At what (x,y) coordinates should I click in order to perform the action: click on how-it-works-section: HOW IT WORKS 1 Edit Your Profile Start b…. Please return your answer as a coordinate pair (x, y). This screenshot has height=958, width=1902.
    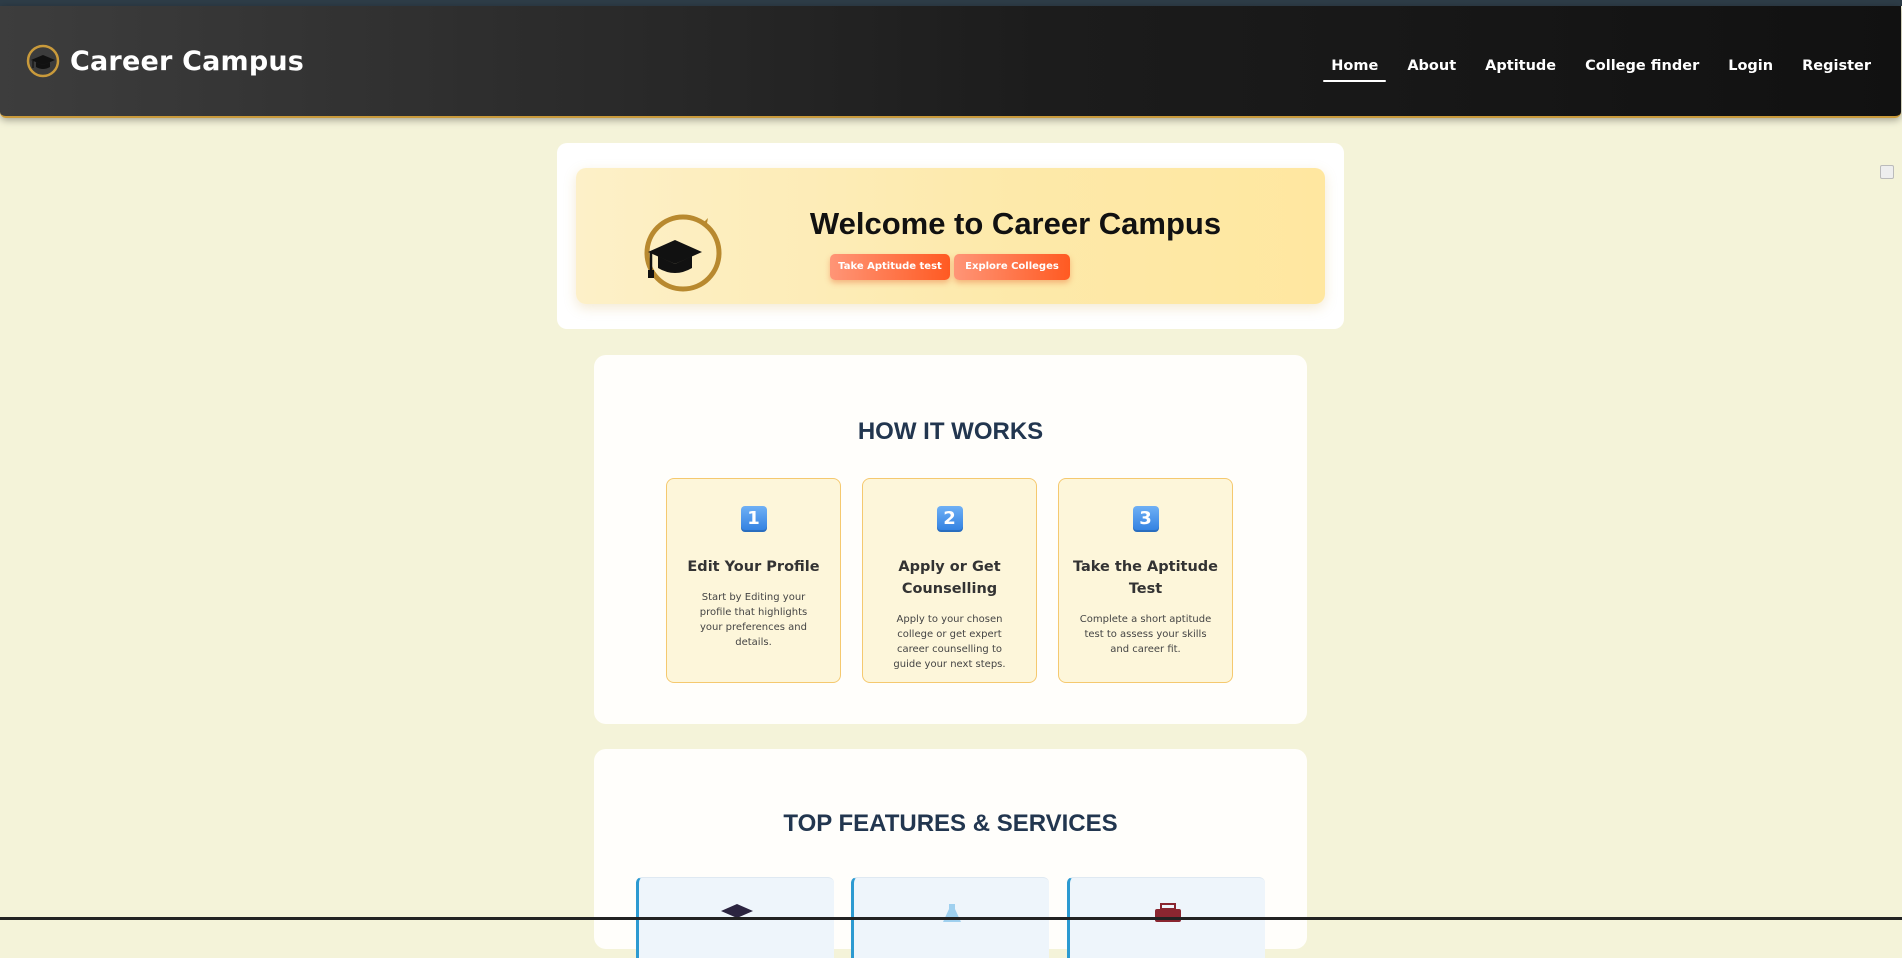
    Looking at the image, I should click on (950, 539).